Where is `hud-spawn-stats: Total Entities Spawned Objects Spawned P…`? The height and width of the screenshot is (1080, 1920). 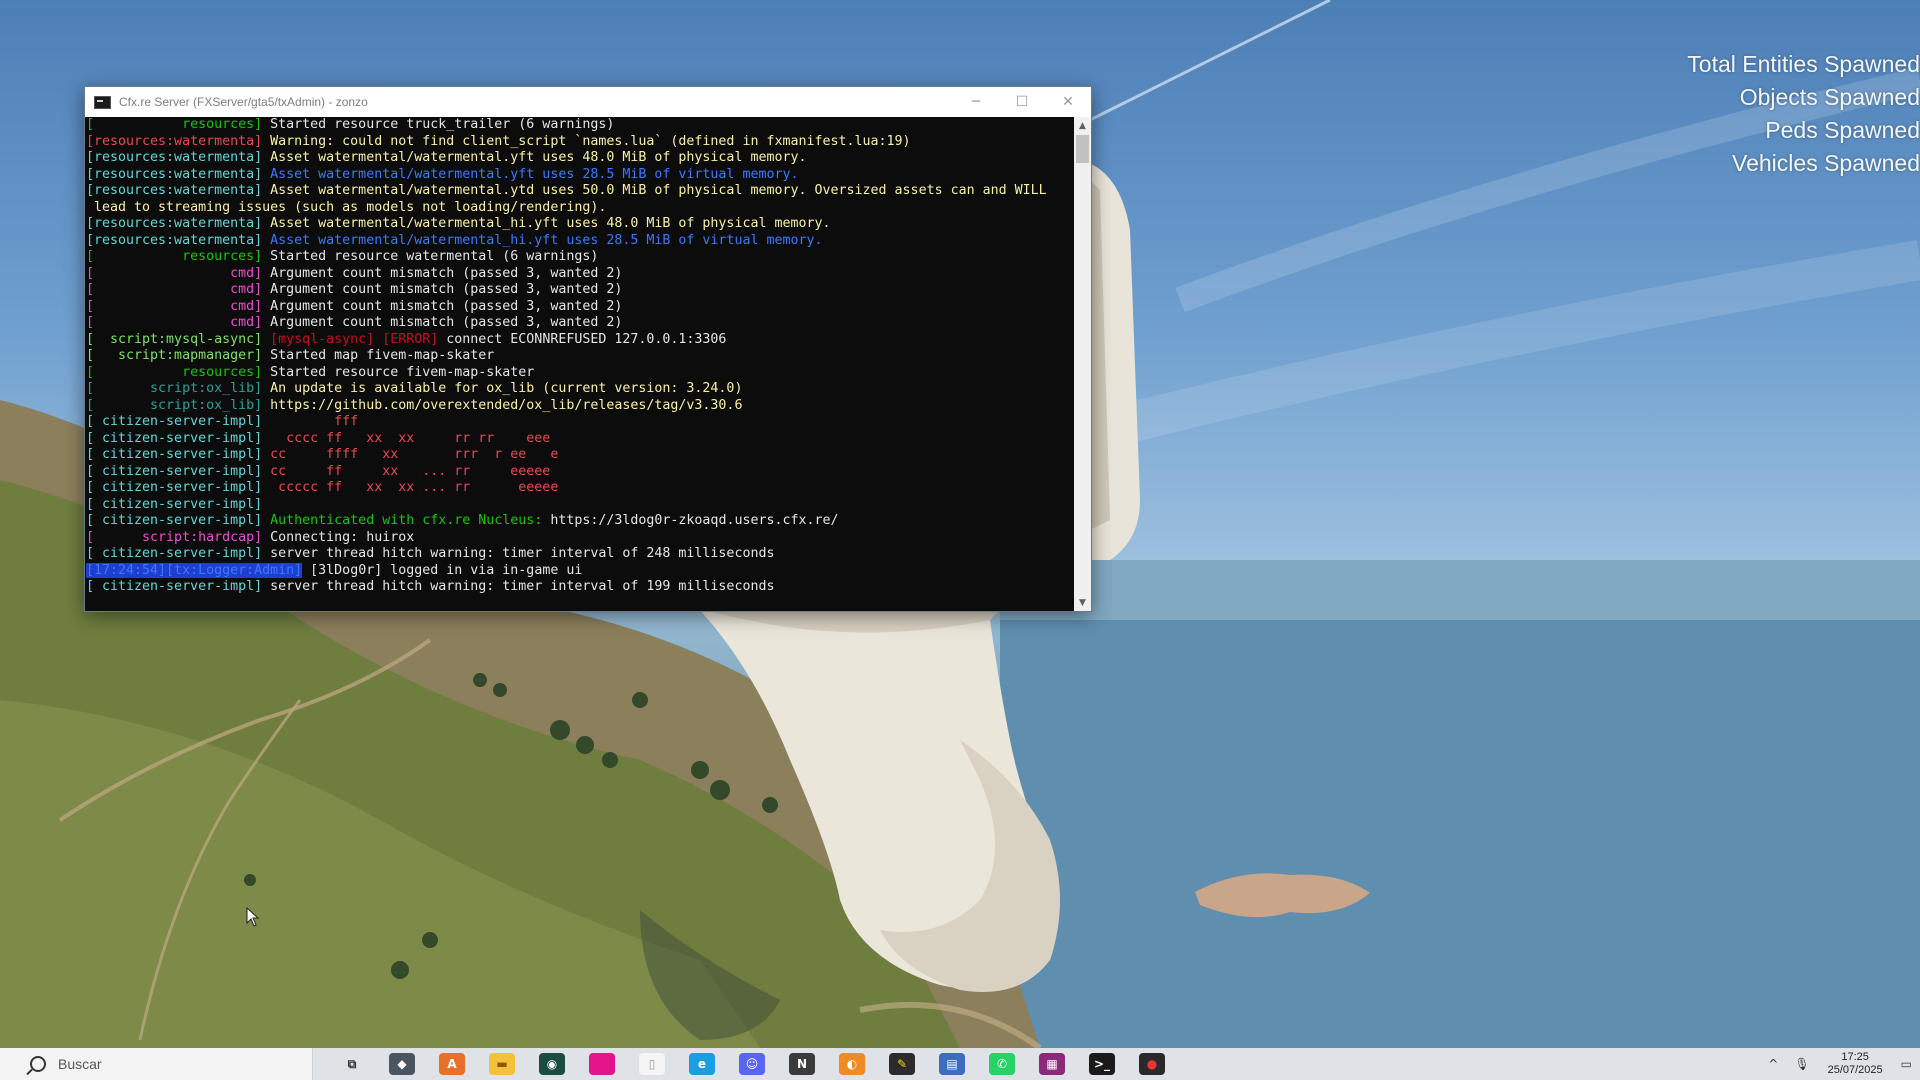 hud-spawn-stats: Total Entities Spawned Objects Spawned P… is located at coordinates (1803, 114).